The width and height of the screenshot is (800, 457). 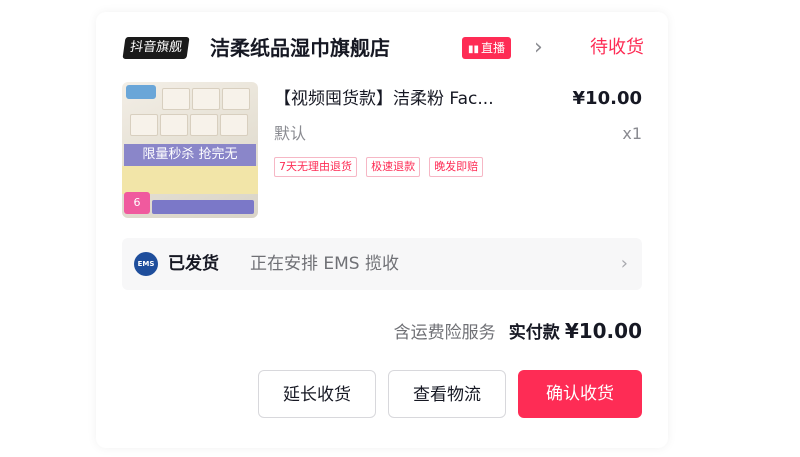 What do you see at coordinates (632, 133) in the screenshot?
I see `product-quantity: x1` at bounding box center [632, 133].